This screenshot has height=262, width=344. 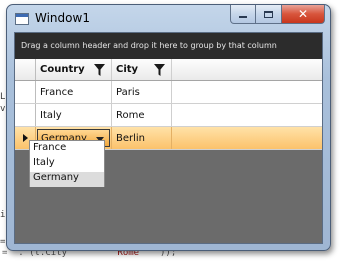 I want to click on cell-city: Berlin, so click(x=142, y=138).